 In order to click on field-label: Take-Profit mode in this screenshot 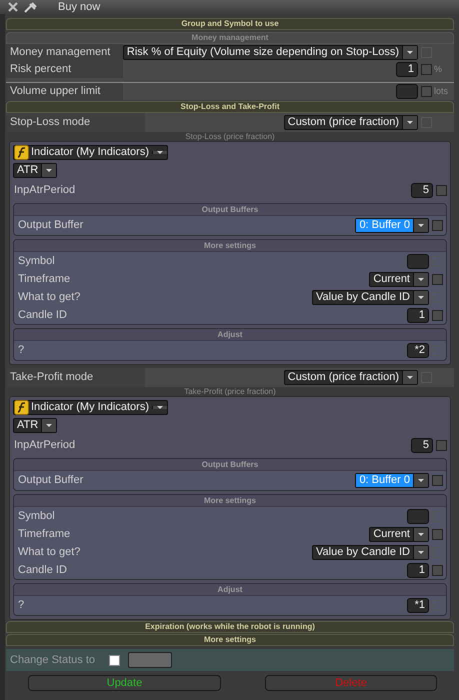, I will do `click(75, 377)`.